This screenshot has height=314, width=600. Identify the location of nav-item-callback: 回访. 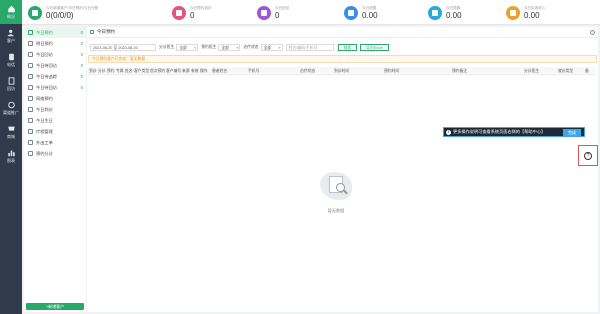
(11, 84).